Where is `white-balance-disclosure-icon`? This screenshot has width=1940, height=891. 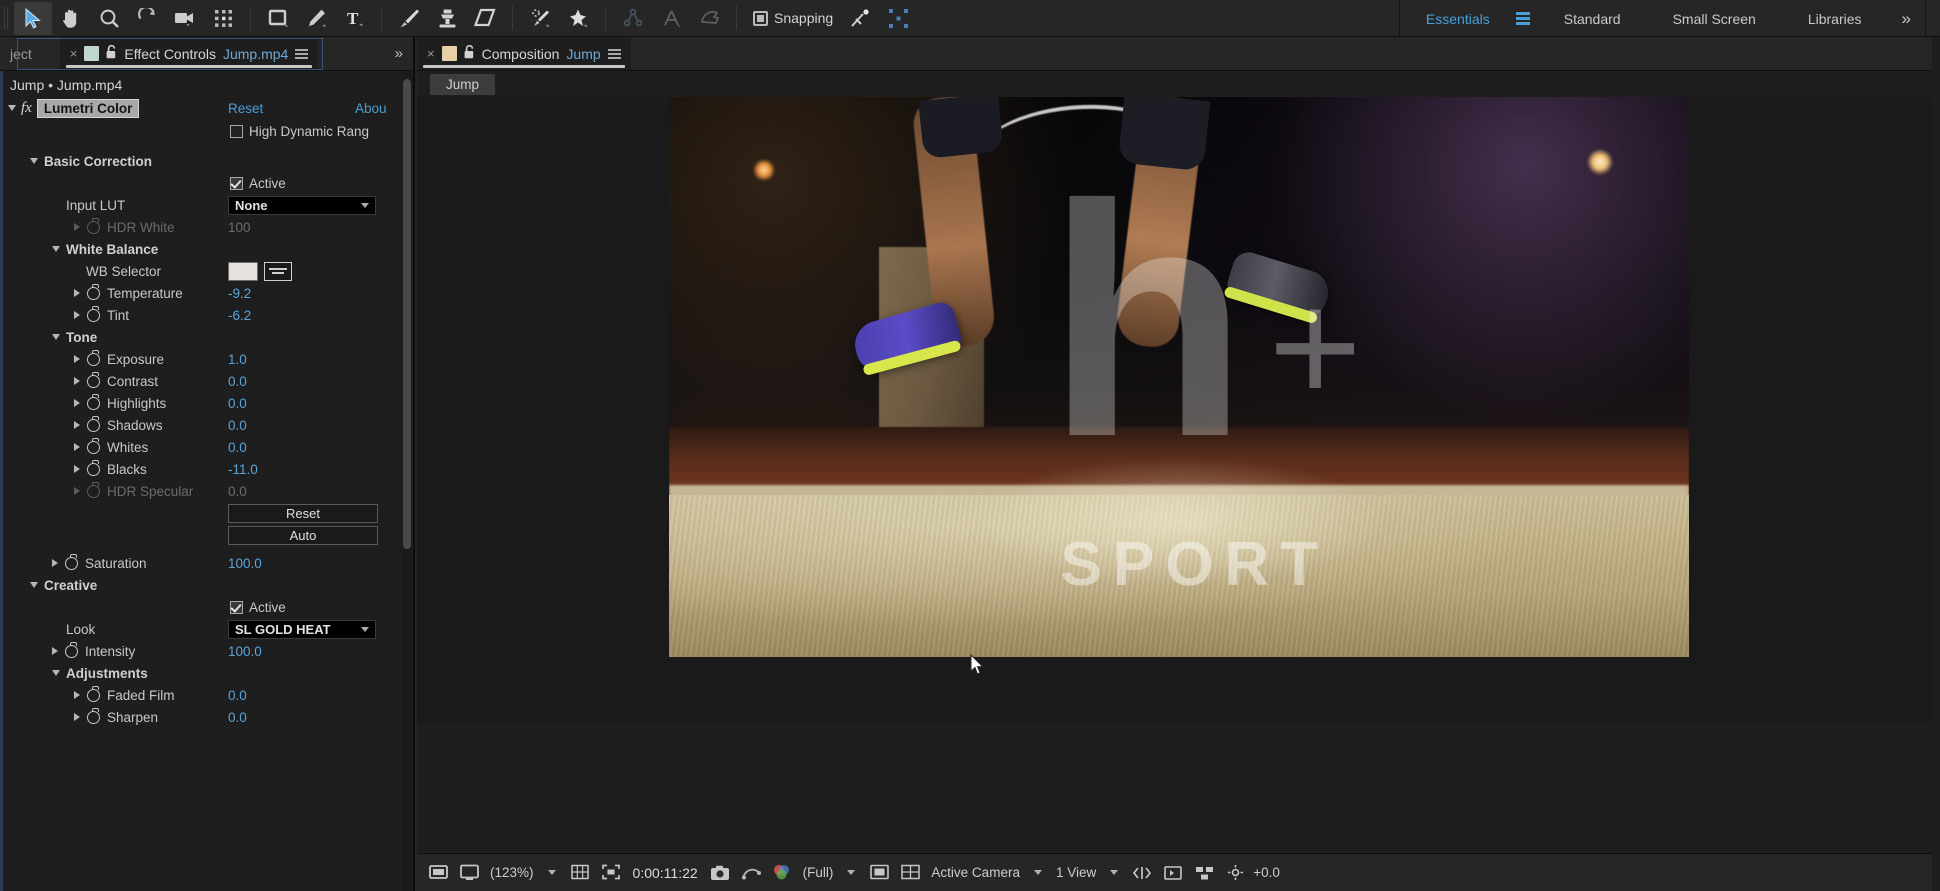
white-balance-disclosure-icon is located at coordinates (56, 249).